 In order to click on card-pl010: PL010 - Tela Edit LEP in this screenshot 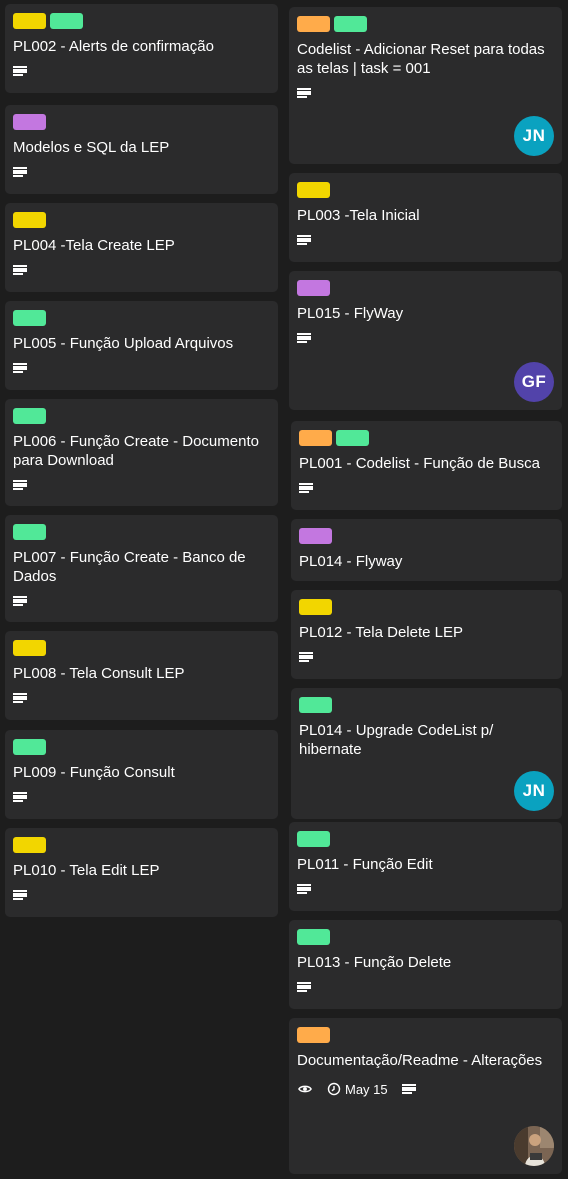, I will do `click(141, 872)`.